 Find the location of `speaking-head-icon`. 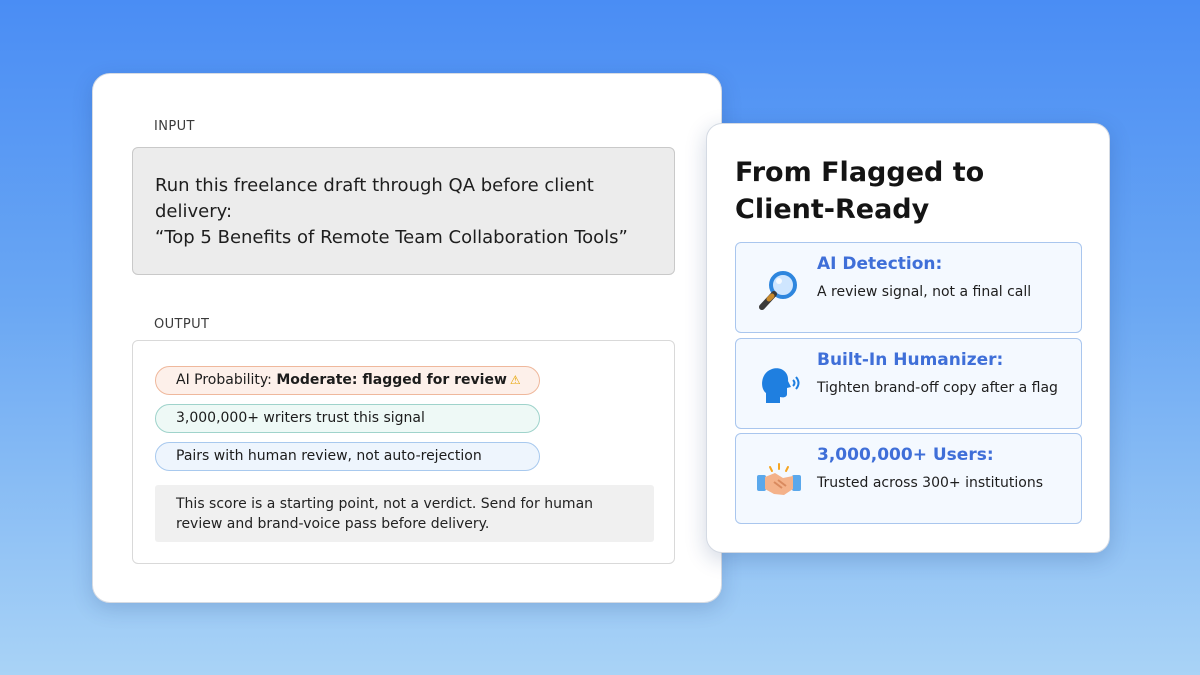

speaking-head-icon is located at coordinates (781, 385).